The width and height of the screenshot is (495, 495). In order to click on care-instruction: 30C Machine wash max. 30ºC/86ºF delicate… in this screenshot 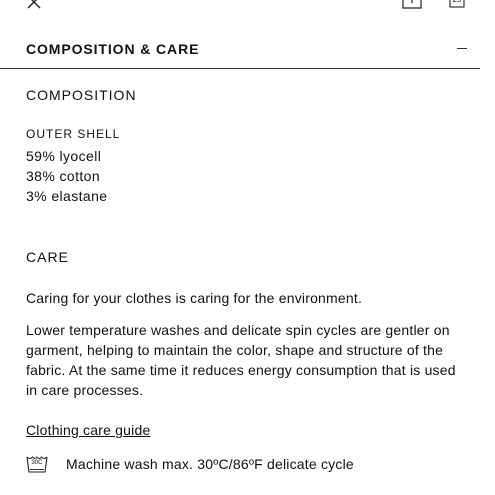, I will do `click(248, 464)`.